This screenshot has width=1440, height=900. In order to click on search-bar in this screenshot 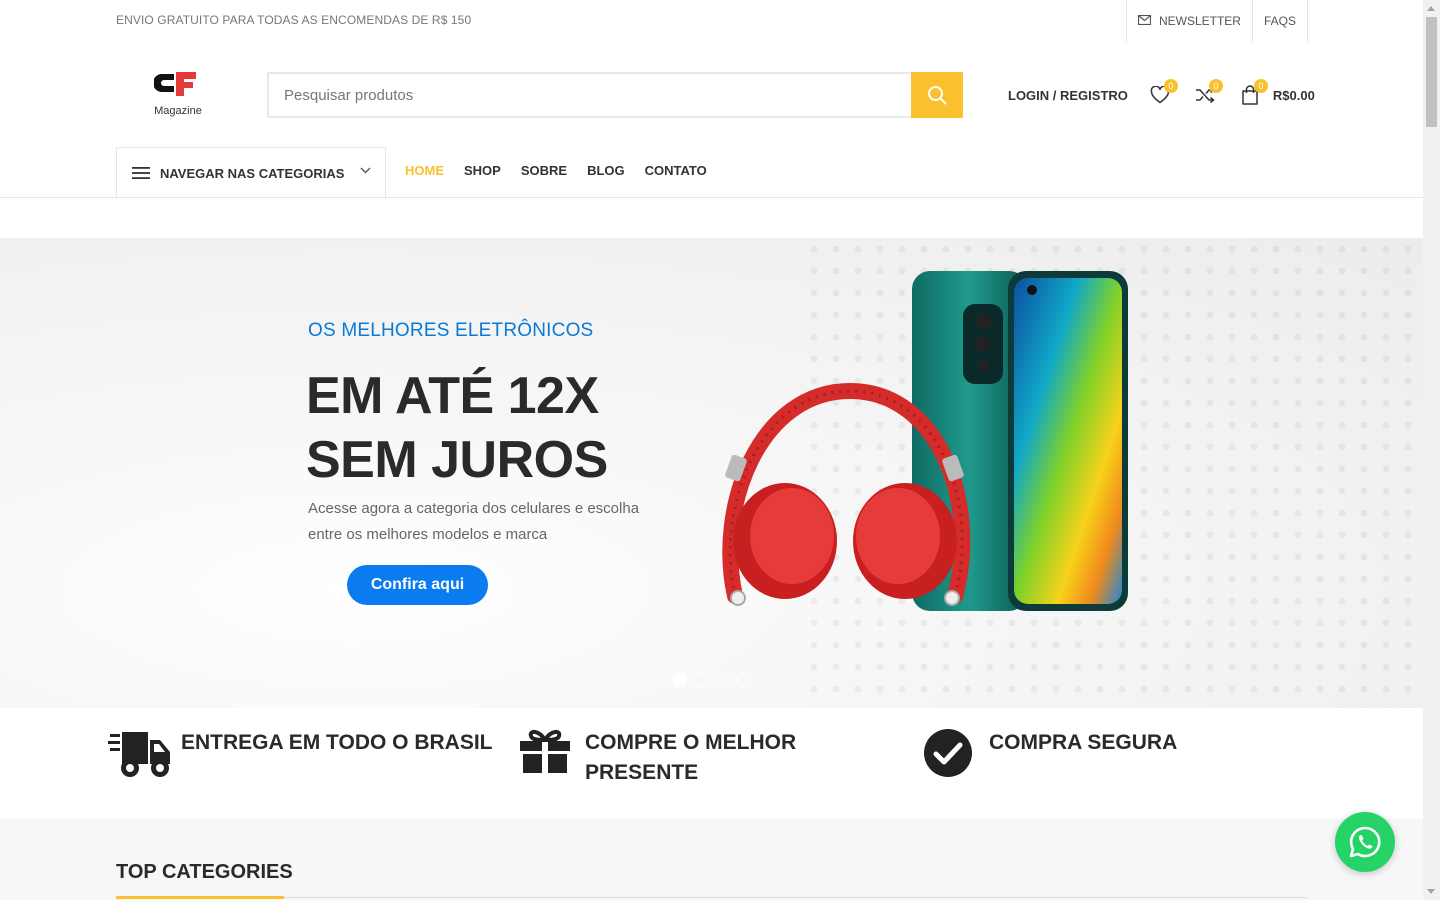, I will do `click(615, 95)`.